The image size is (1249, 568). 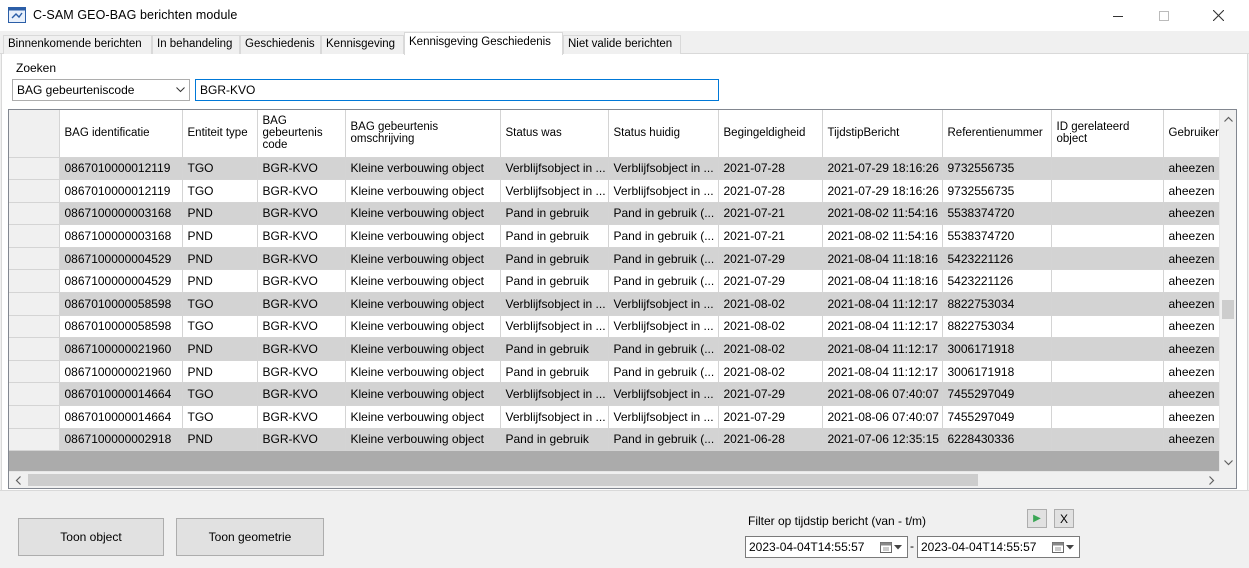 What do you see at coordinates (1064, 547) in the screenshot?
I see `calendar-icon` at bounding box center [1064, 547].